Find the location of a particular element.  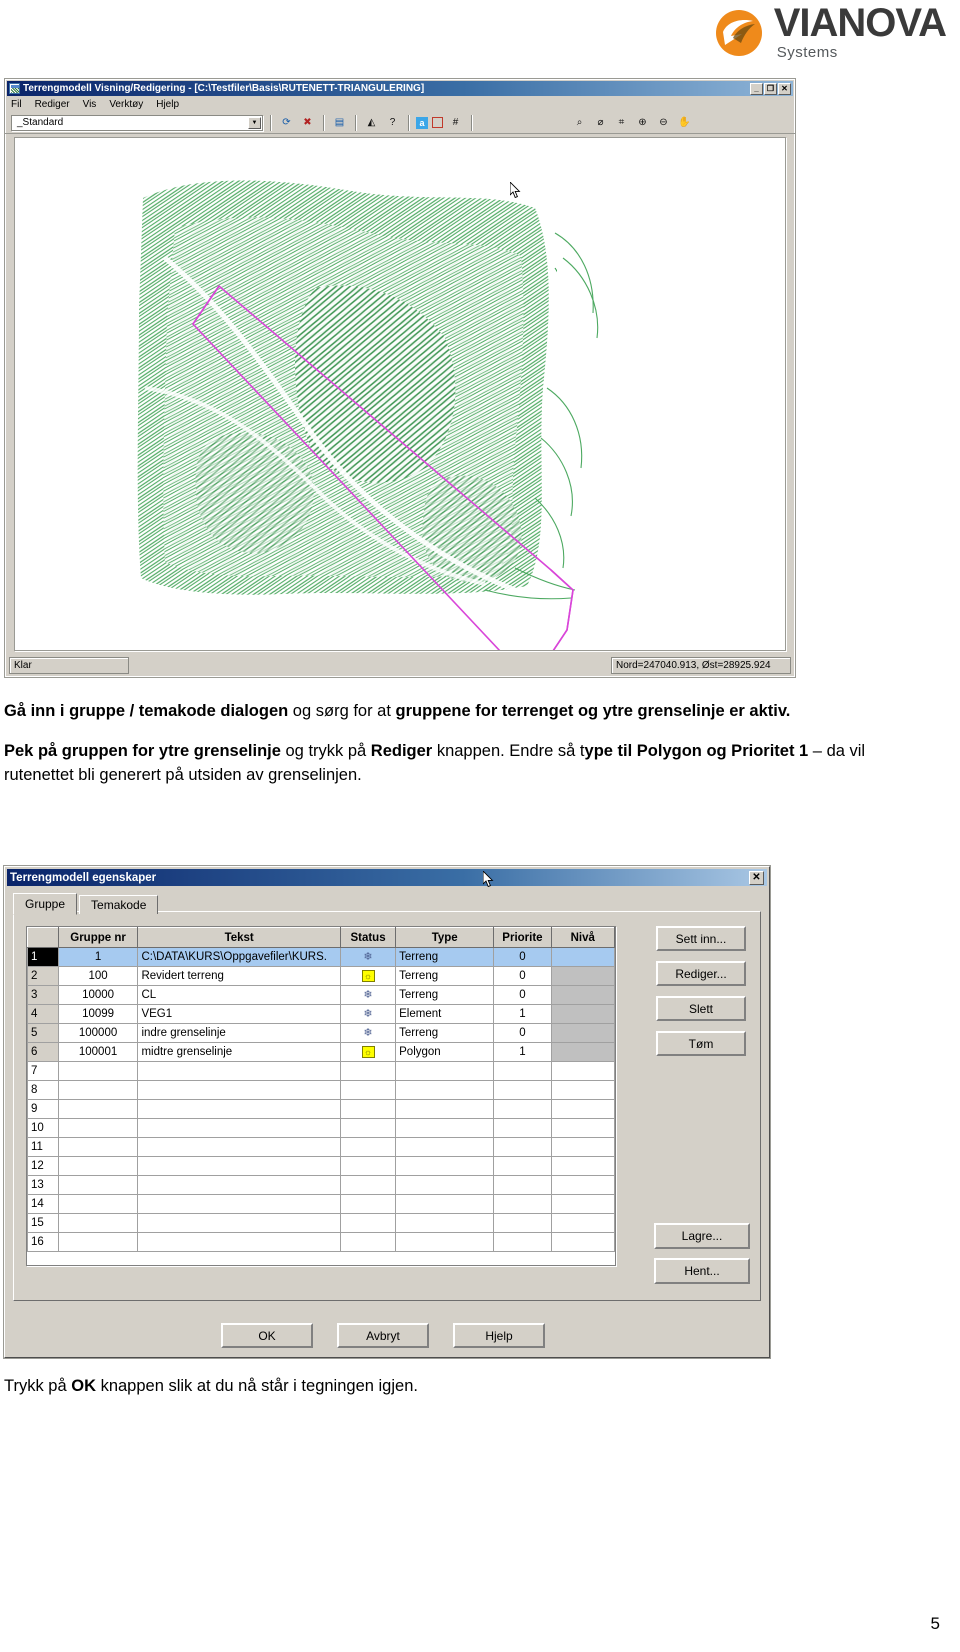

dialog-footer-buttons: OK Avbryt Hjelp is located at coordinates (387, 1336).